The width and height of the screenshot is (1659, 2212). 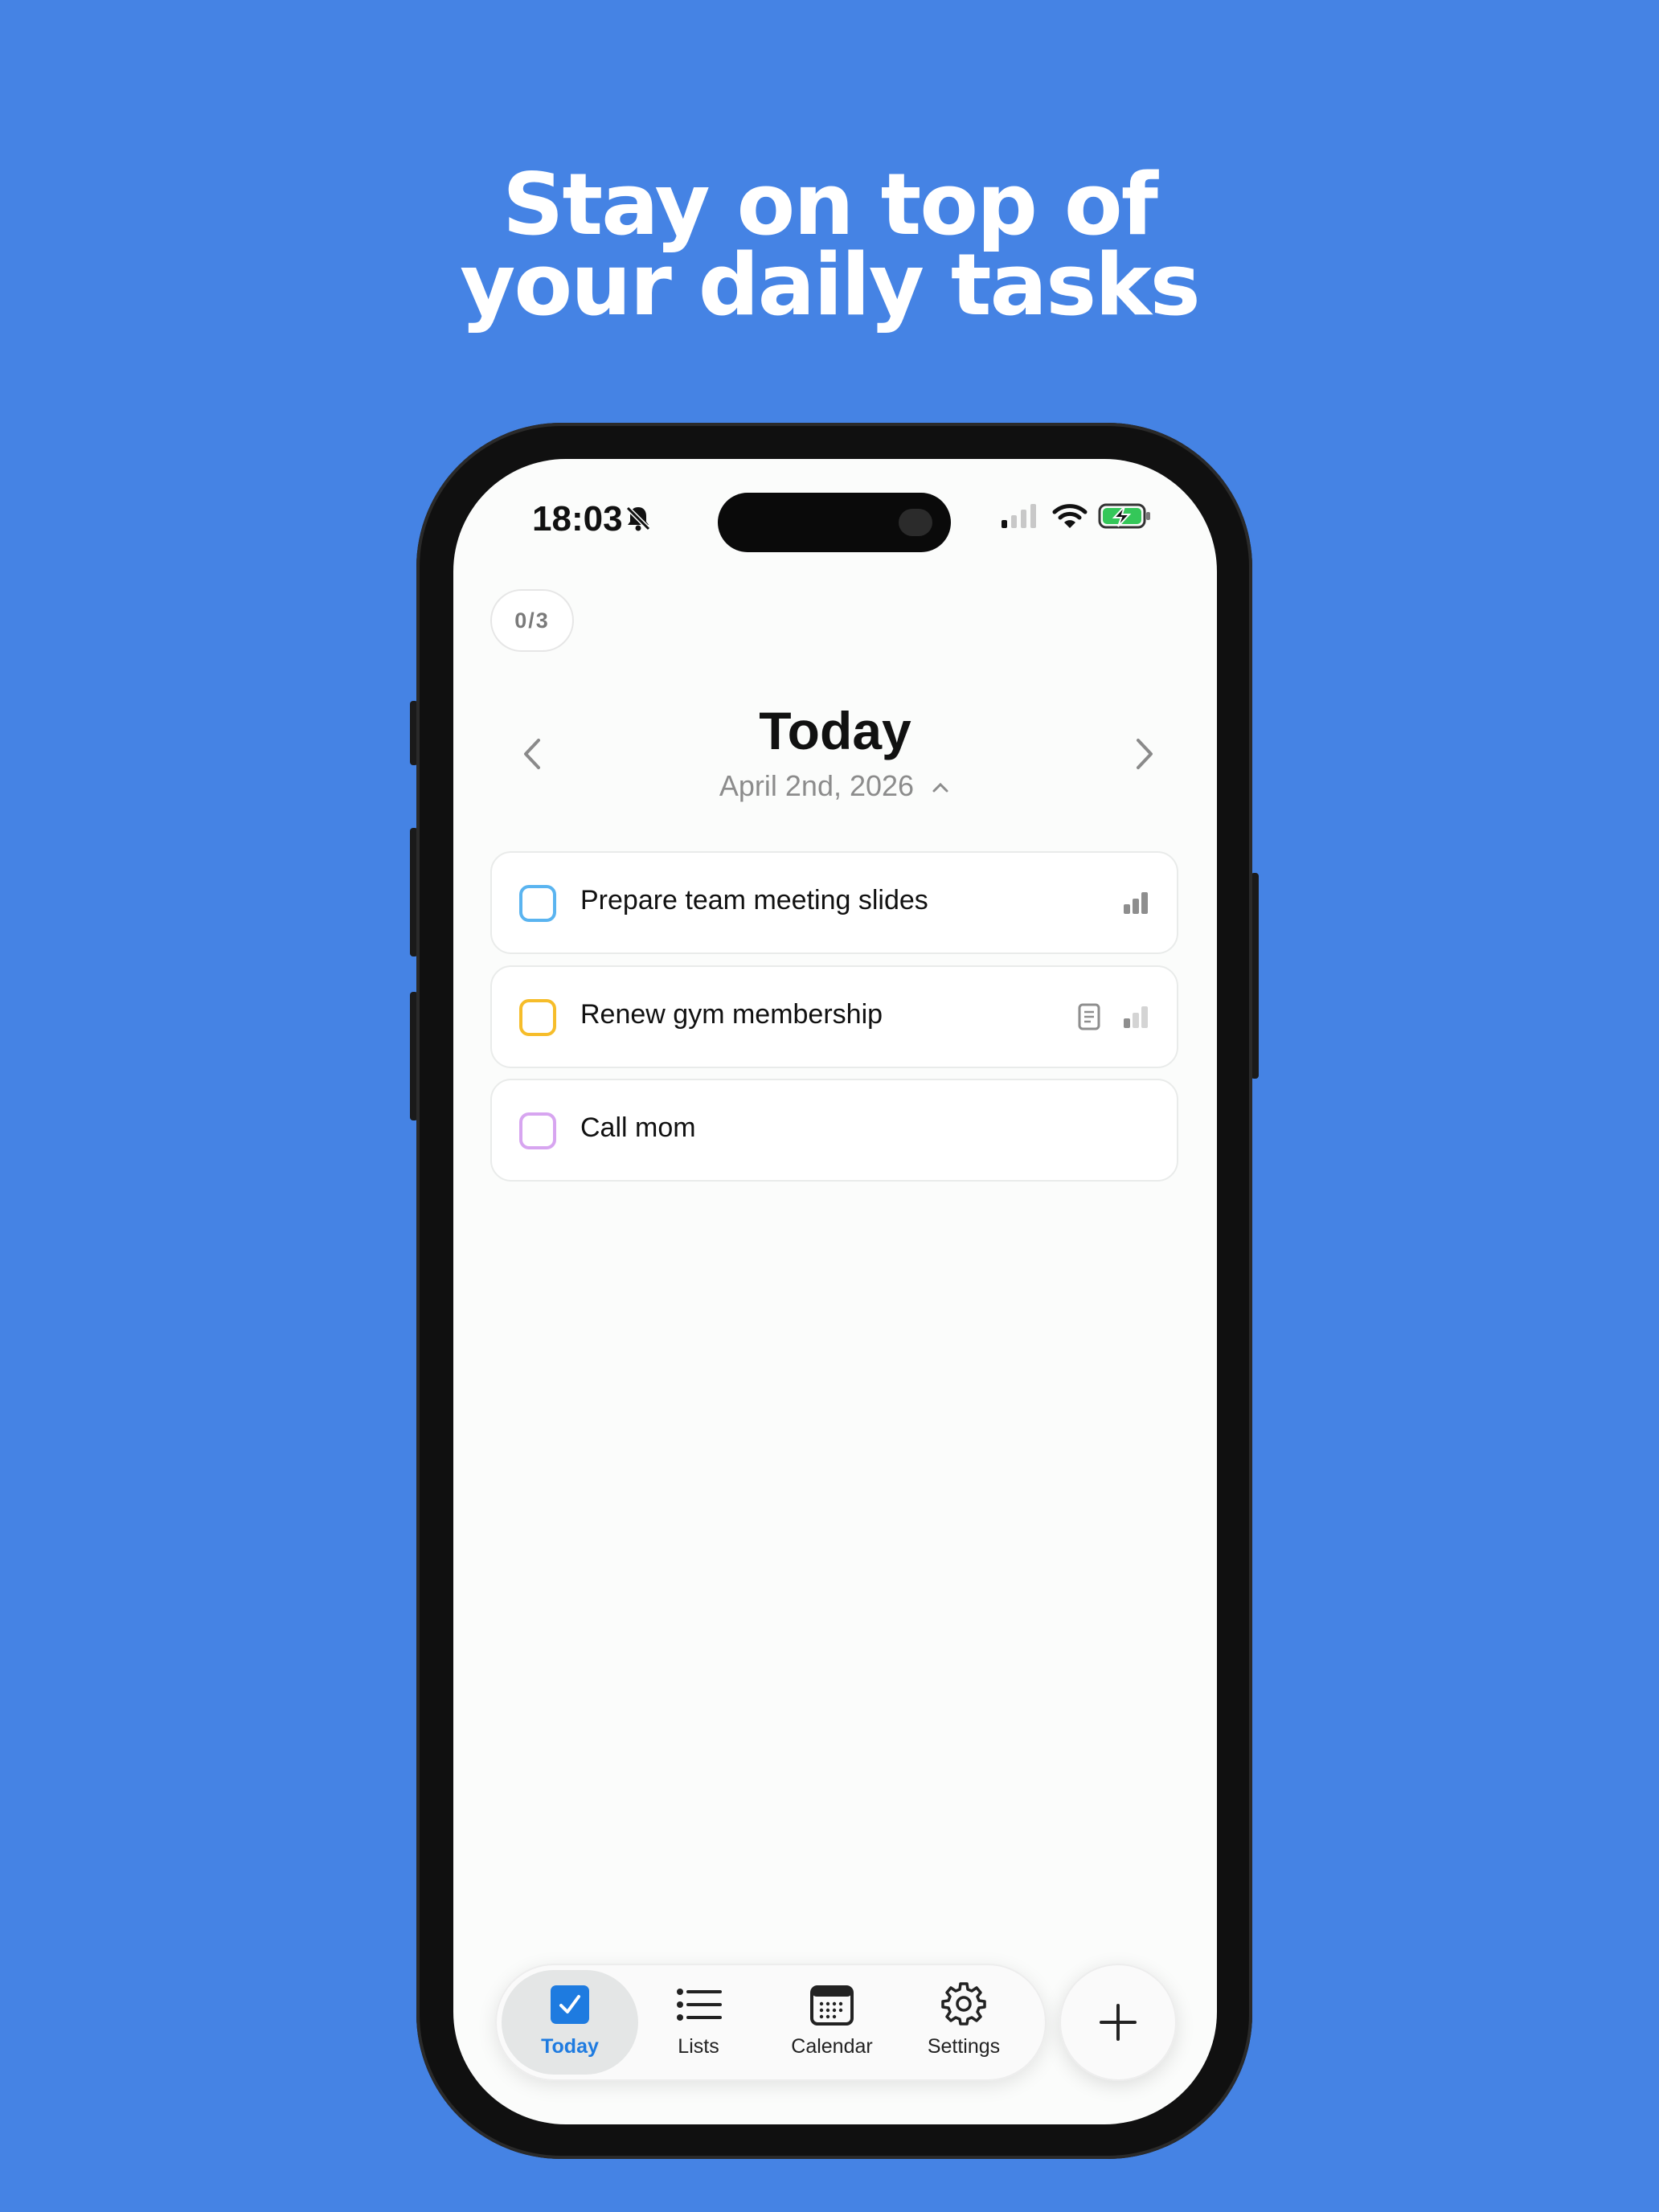 I want to click on page-title: Today, so click(x=835, y=730).